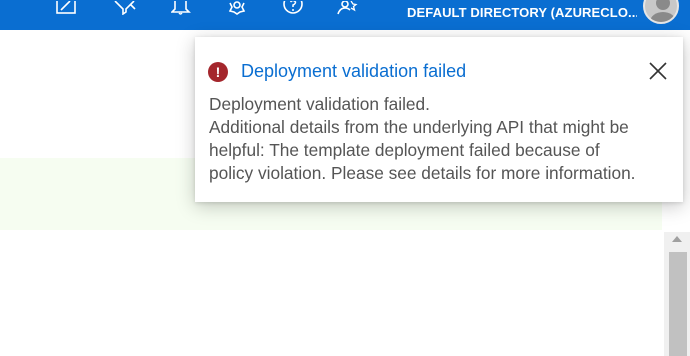 Image resolution: width=690 pixels, height=356 pixels. Describe the element at coordinates (677, 239) in the screenshot. I see `scroll-up-arrow-icon` at that location.